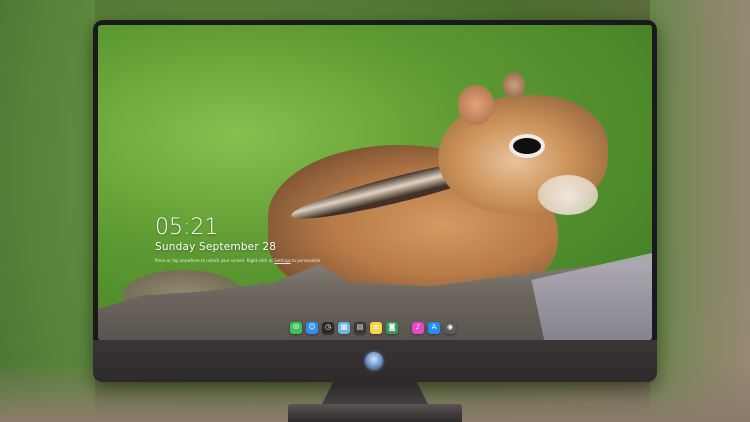  I want to click on messages-icon: ✉, so click(296, 327).